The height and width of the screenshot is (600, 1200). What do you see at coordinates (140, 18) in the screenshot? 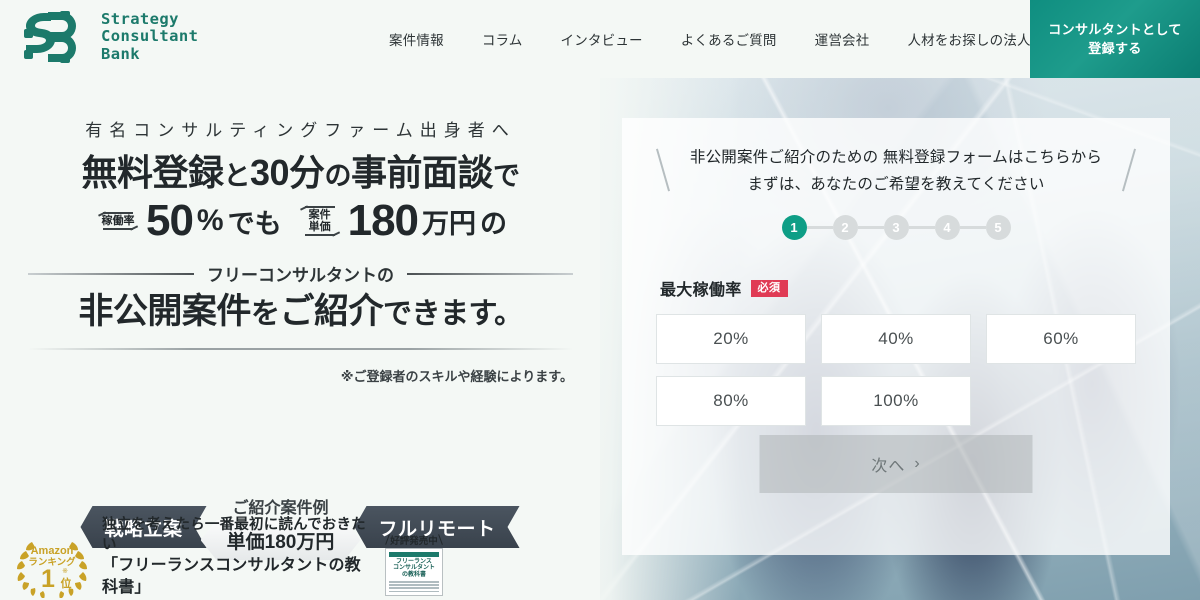
I see `logo-line-1: Strategy` at bounding box center [140, 18].